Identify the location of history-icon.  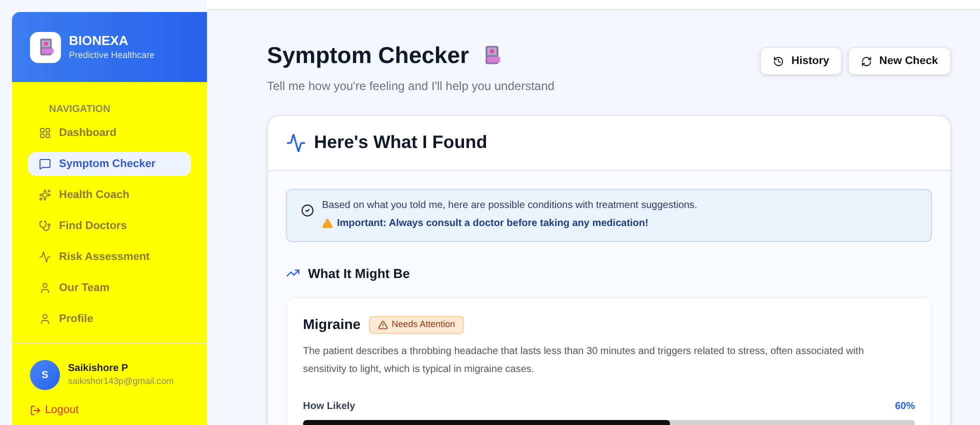
(778, 61).